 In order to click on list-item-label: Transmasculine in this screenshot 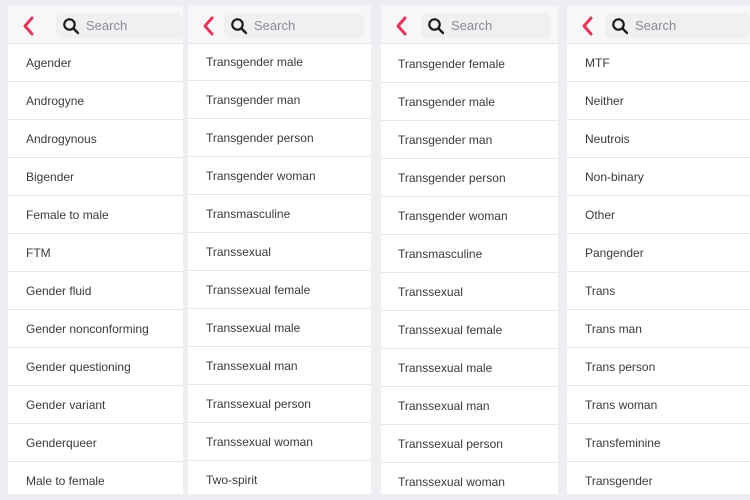, I will do `click(440, 253)`.